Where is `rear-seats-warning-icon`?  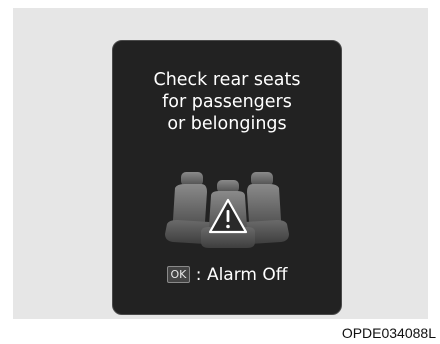
rear-seats-warning-icon is located at coordinates (227, 210).